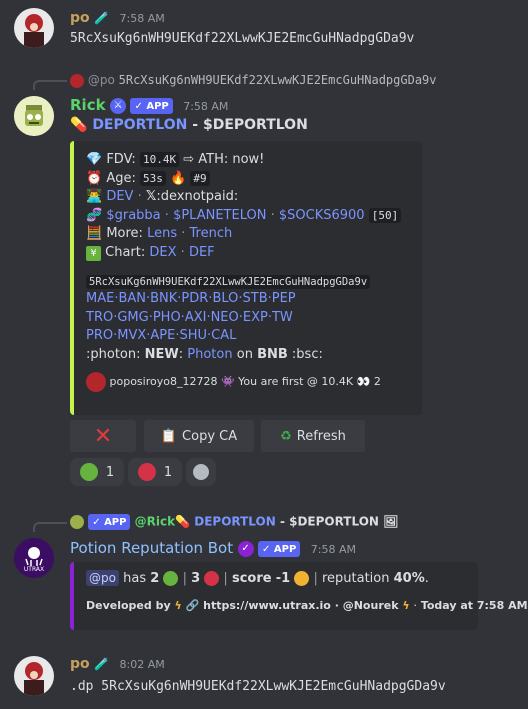 The image size is (528, 709). I want to click on reply-preview-bot: ✓ APP @Rick💊 DEPORTLON - $DEPORTLON 🖼, so click(234, 522).